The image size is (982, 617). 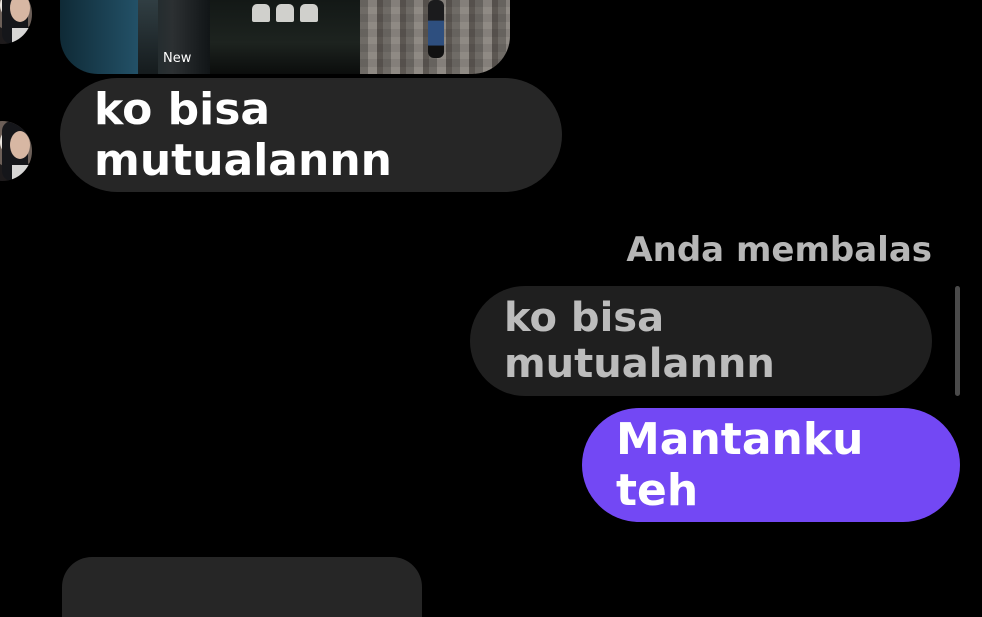 What do you see at coordinates (148, 37) in the screenshot?
I see `thumb-divider` at bounding box center [148, 37].